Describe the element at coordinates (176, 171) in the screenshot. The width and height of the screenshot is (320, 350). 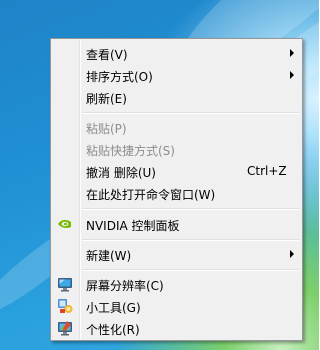
I see `menu-item-undo-delete: 撤消 删除(U) Ctrl+Z` at that location.